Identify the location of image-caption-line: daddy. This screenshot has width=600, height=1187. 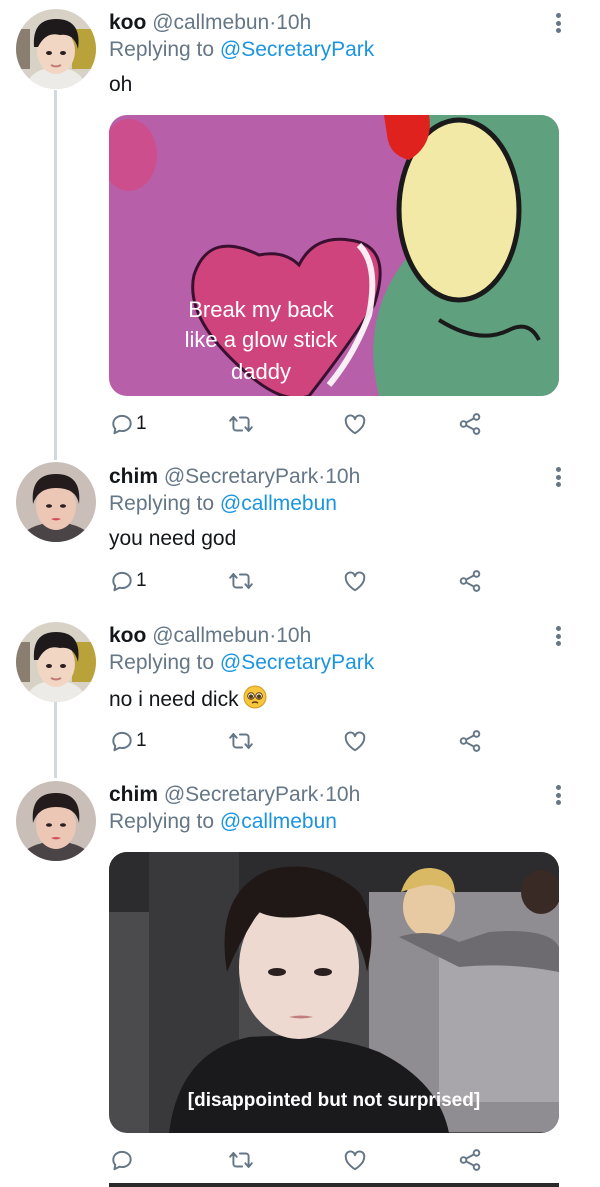
(261, 371).